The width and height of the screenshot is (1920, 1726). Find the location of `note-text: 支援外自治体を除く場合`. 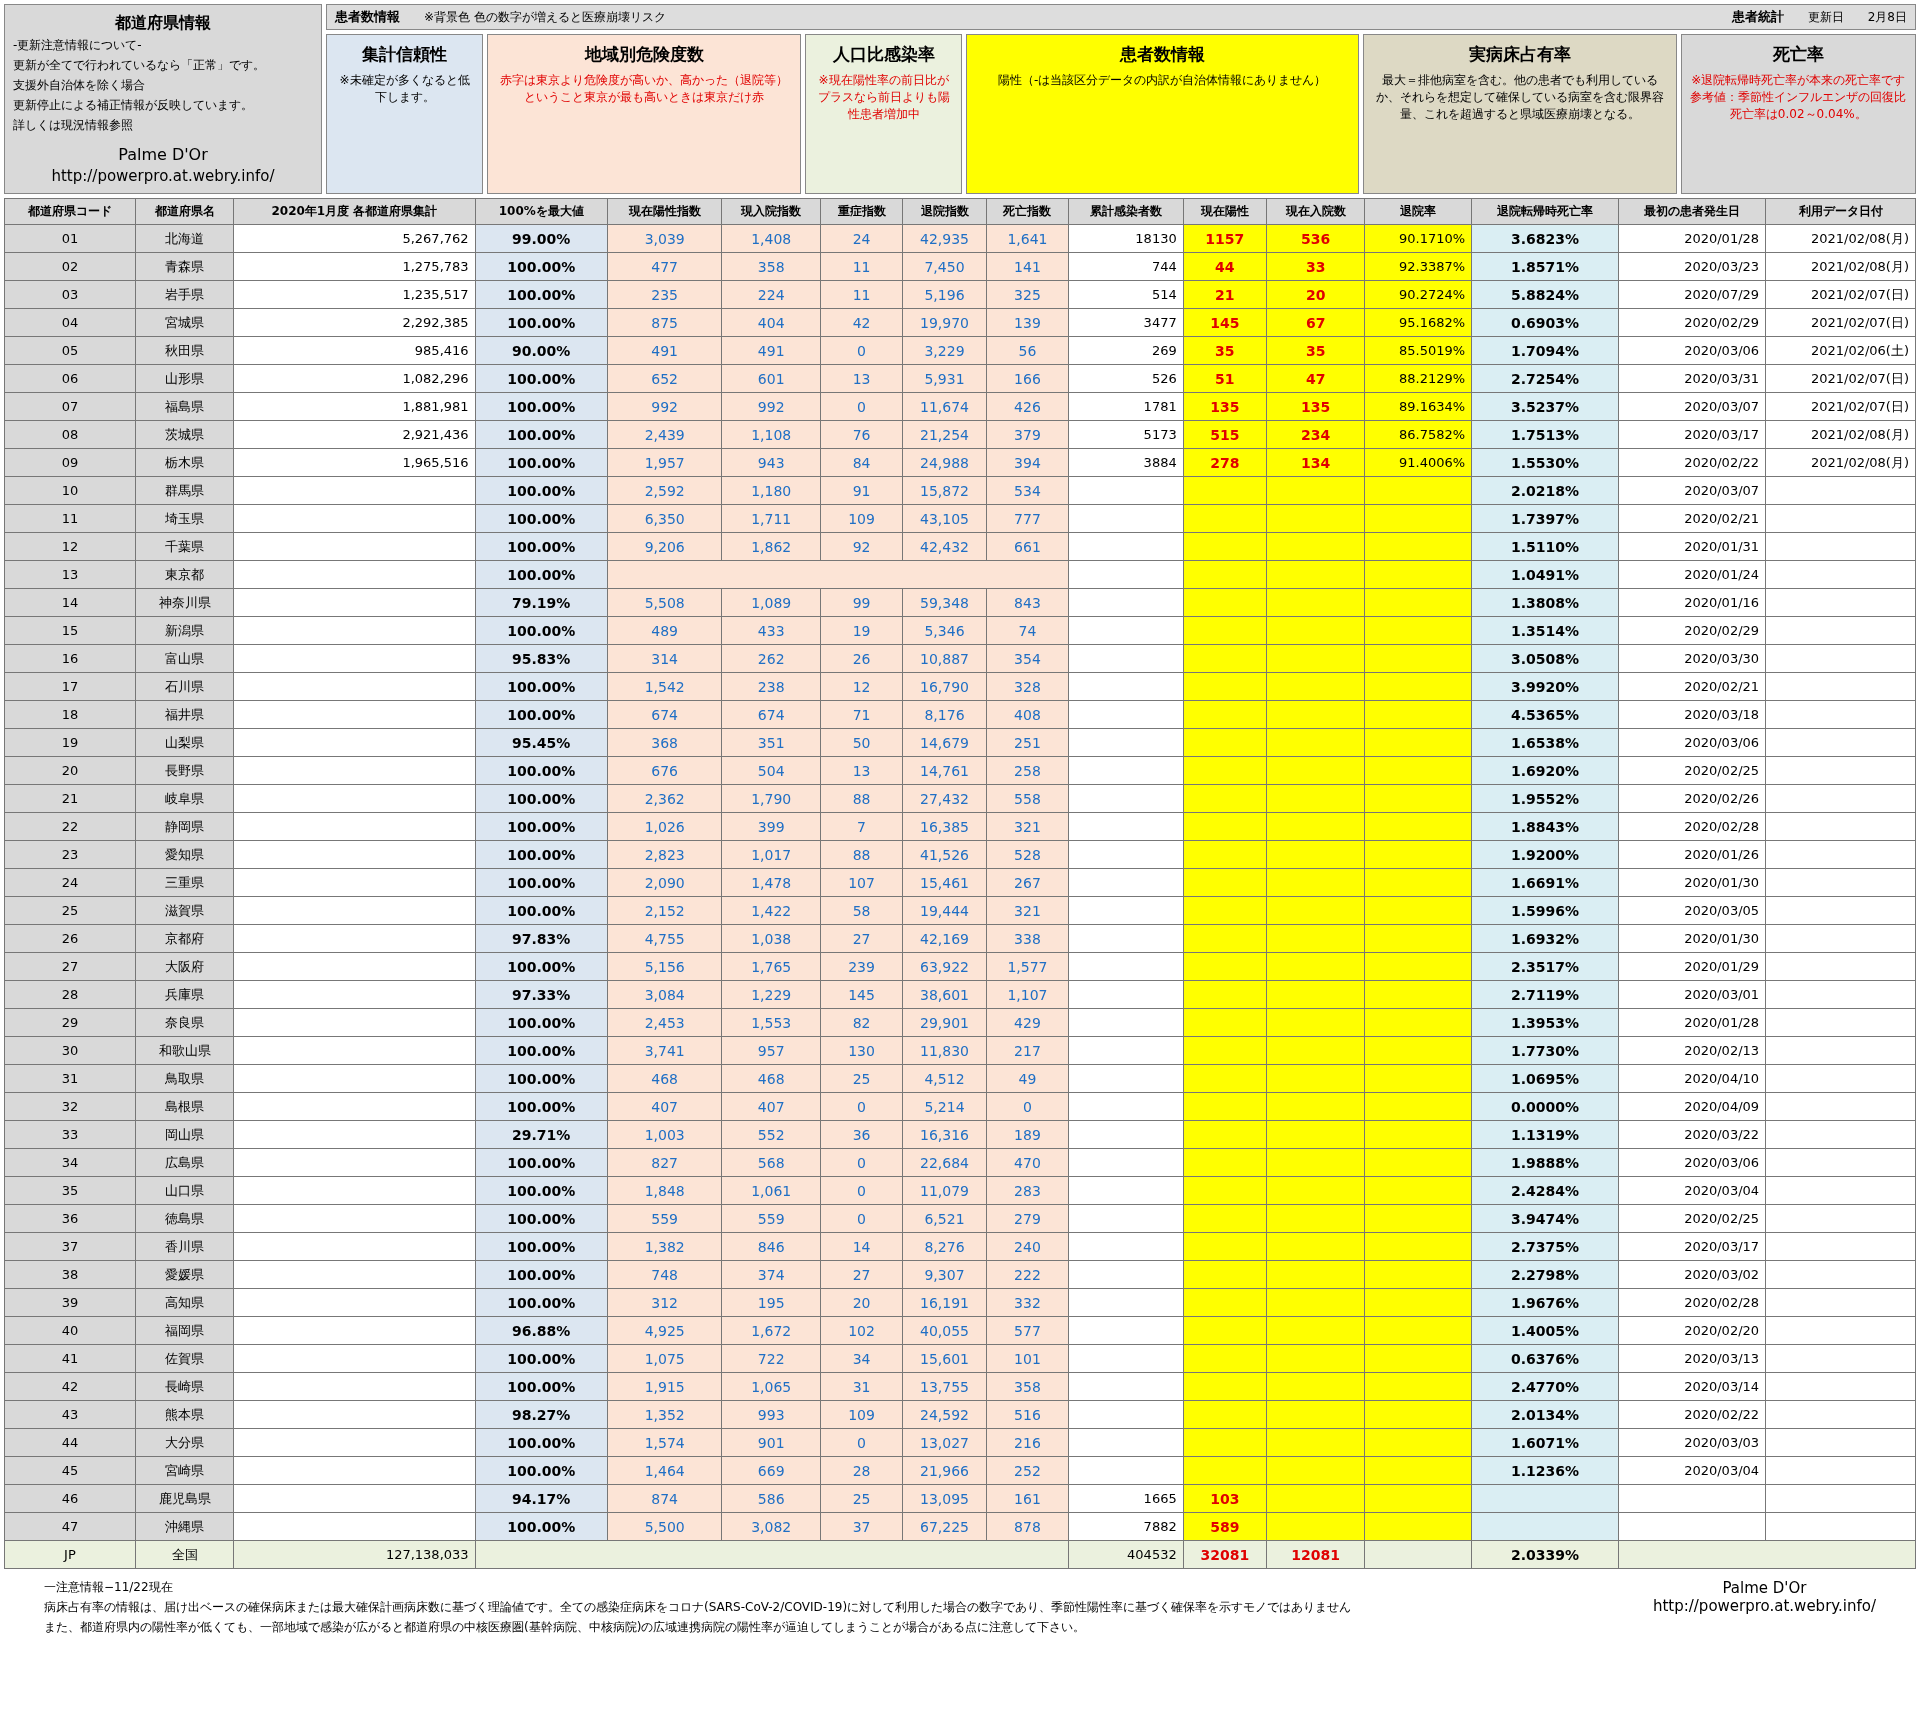

note-text: 支援外自治体を除く場合 is located at coordinates (79, 85).